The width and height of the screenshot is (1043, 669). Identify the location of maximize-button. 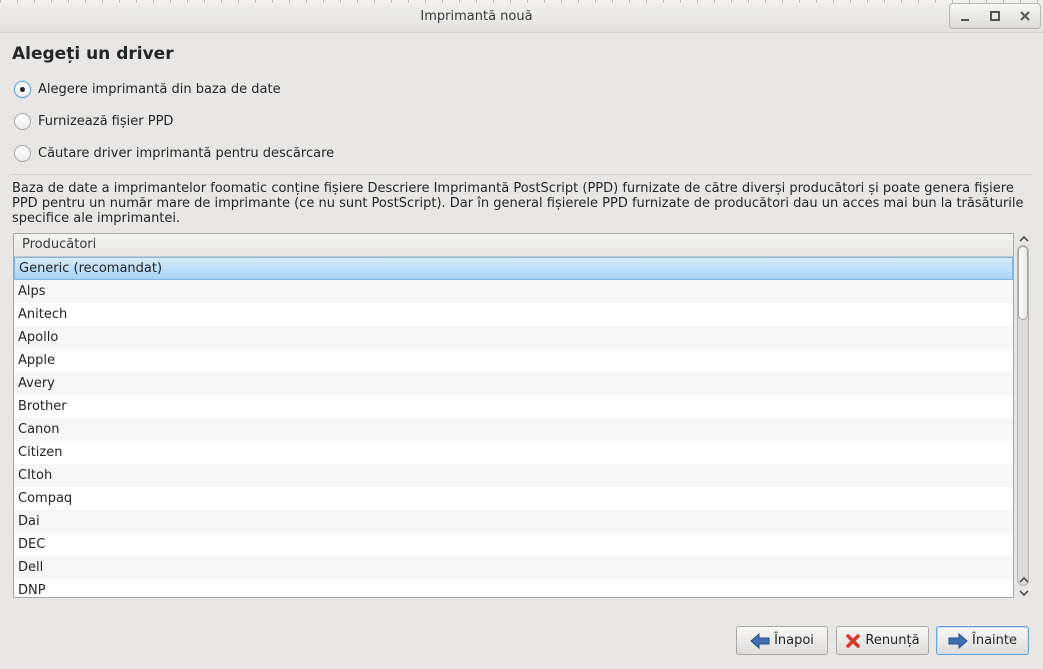
(995, 16).